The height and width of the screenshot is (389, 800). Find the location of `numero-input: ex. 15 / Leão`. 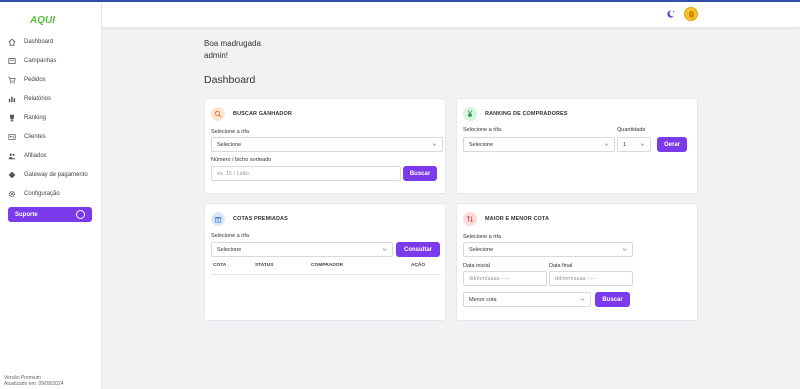

numero-input: ex. 15 / Leão is located at coordinates (306, 173).